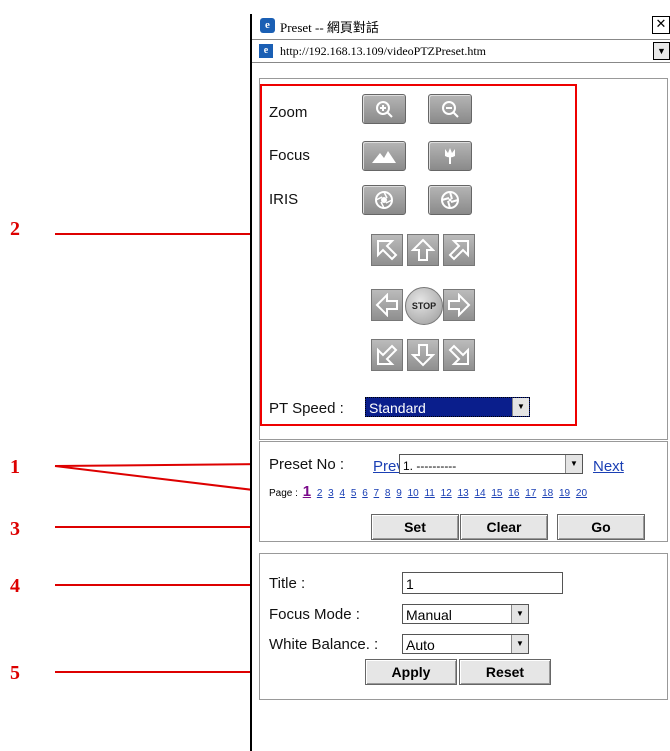 The width and height of the screenshot is (670, 751). Describe the element at coordinates (411, 672) in the screenshot. I see `apply-button: Apply` at that location.